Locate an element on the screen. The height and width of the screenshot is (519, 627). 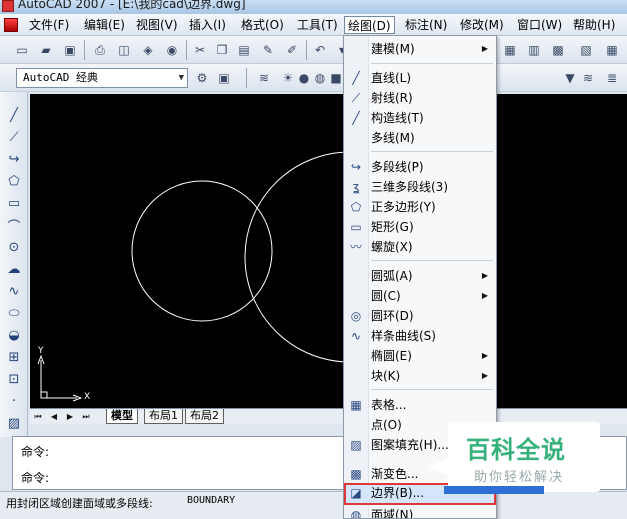
menu-item-label: 直线(L) is located at coordinates (391, 78).